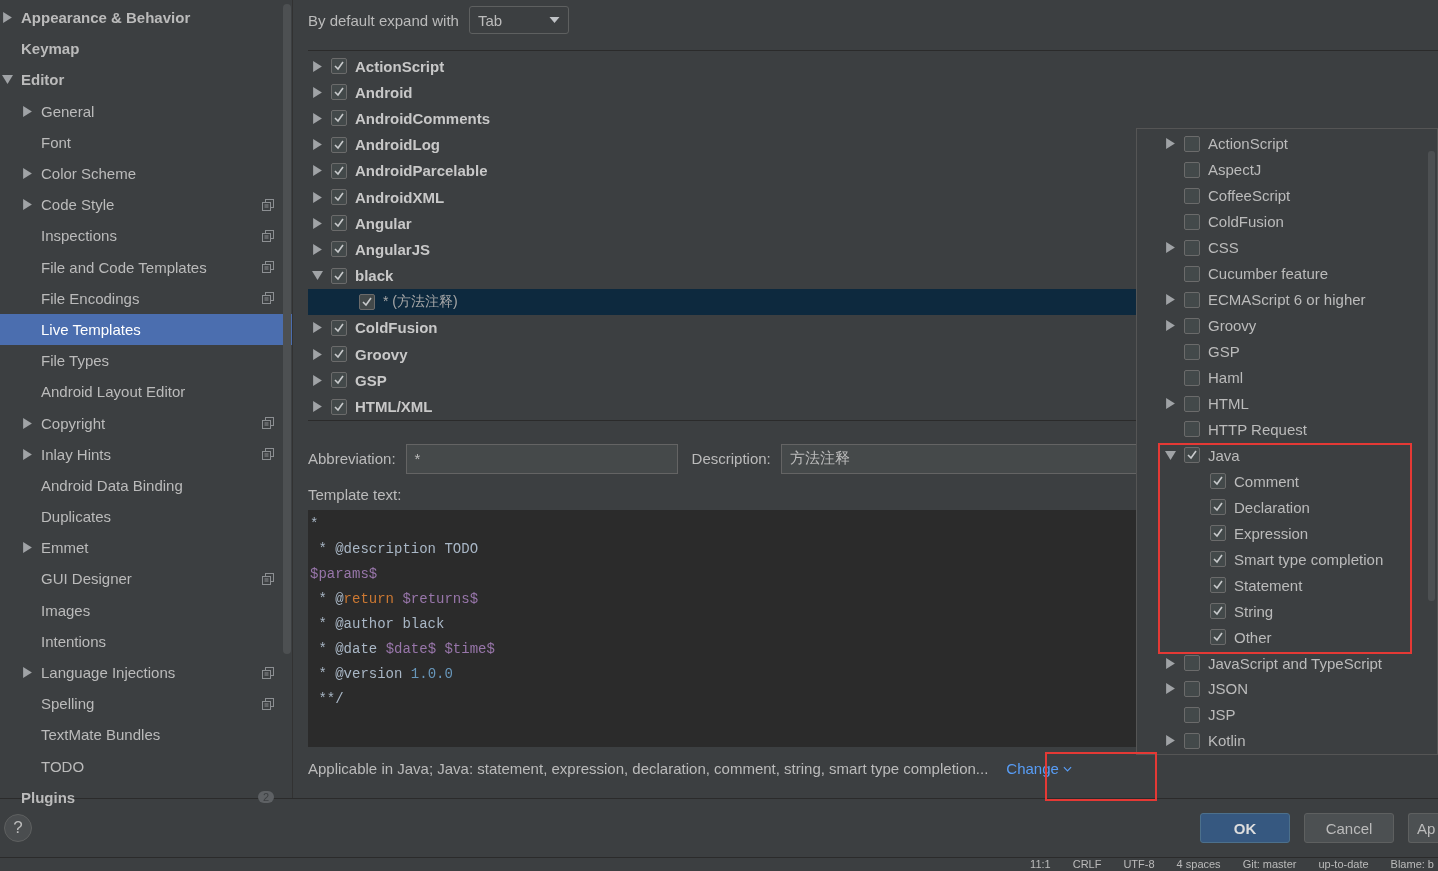  What do you see at coordinates (146, 329) in the screenshot?
I see `sidebar-item: Live Templates` at bounding box center [146, 329].